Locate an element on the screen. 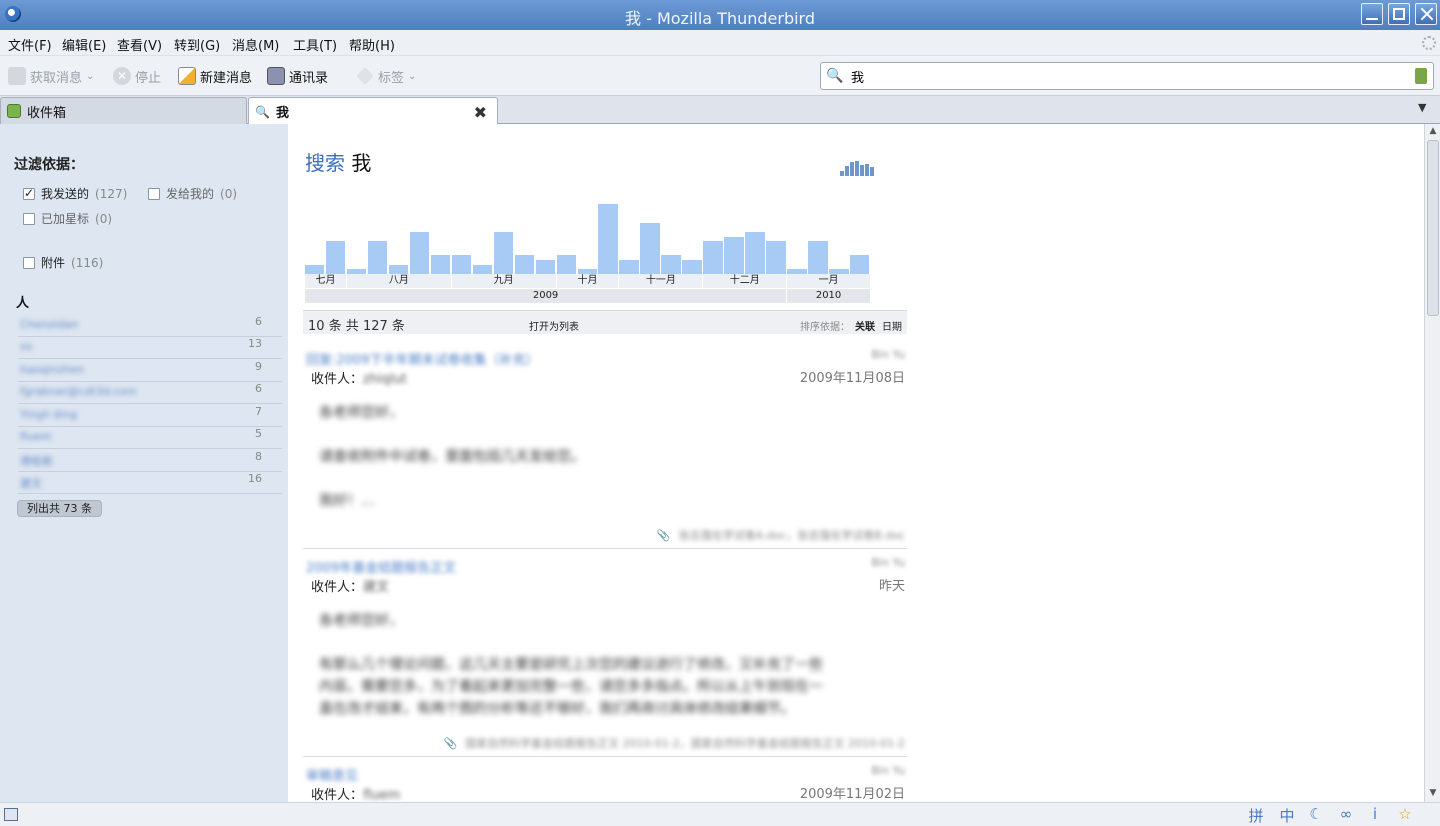 The height and width of the screenshot is (826, 1440). tab-list-chevron-icon: ▼ is located at coordinates (1422, 107).